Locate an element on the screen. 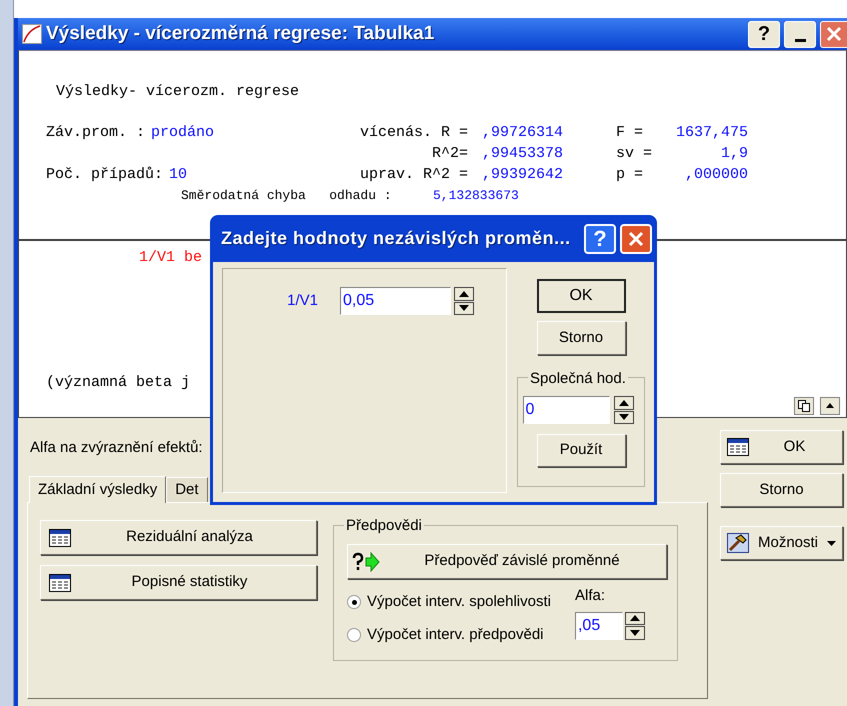 The image size is (847, 706). result-value: 10 is located at coordinates (178, 175).